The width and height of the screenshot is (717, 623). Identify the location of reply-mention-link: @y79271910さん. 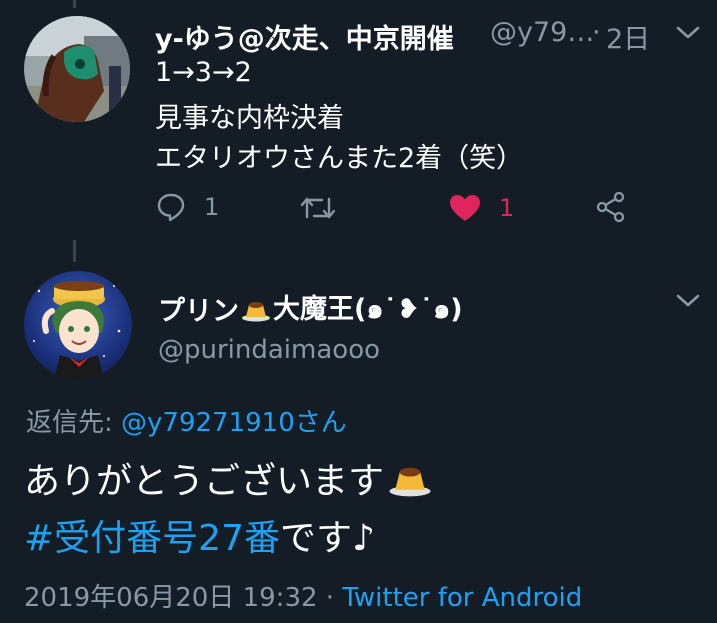
(234, 423).